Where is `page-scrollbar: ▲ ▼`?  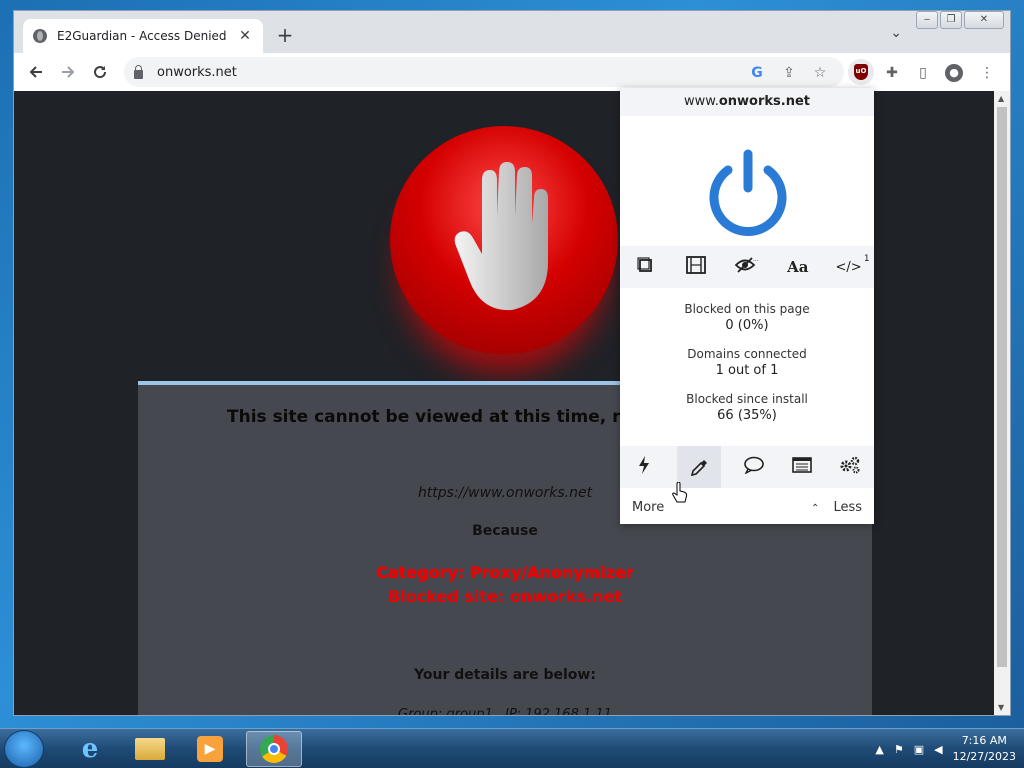 page-scrollbar: ▲ ▼ is located at coordinates (1002, 403).